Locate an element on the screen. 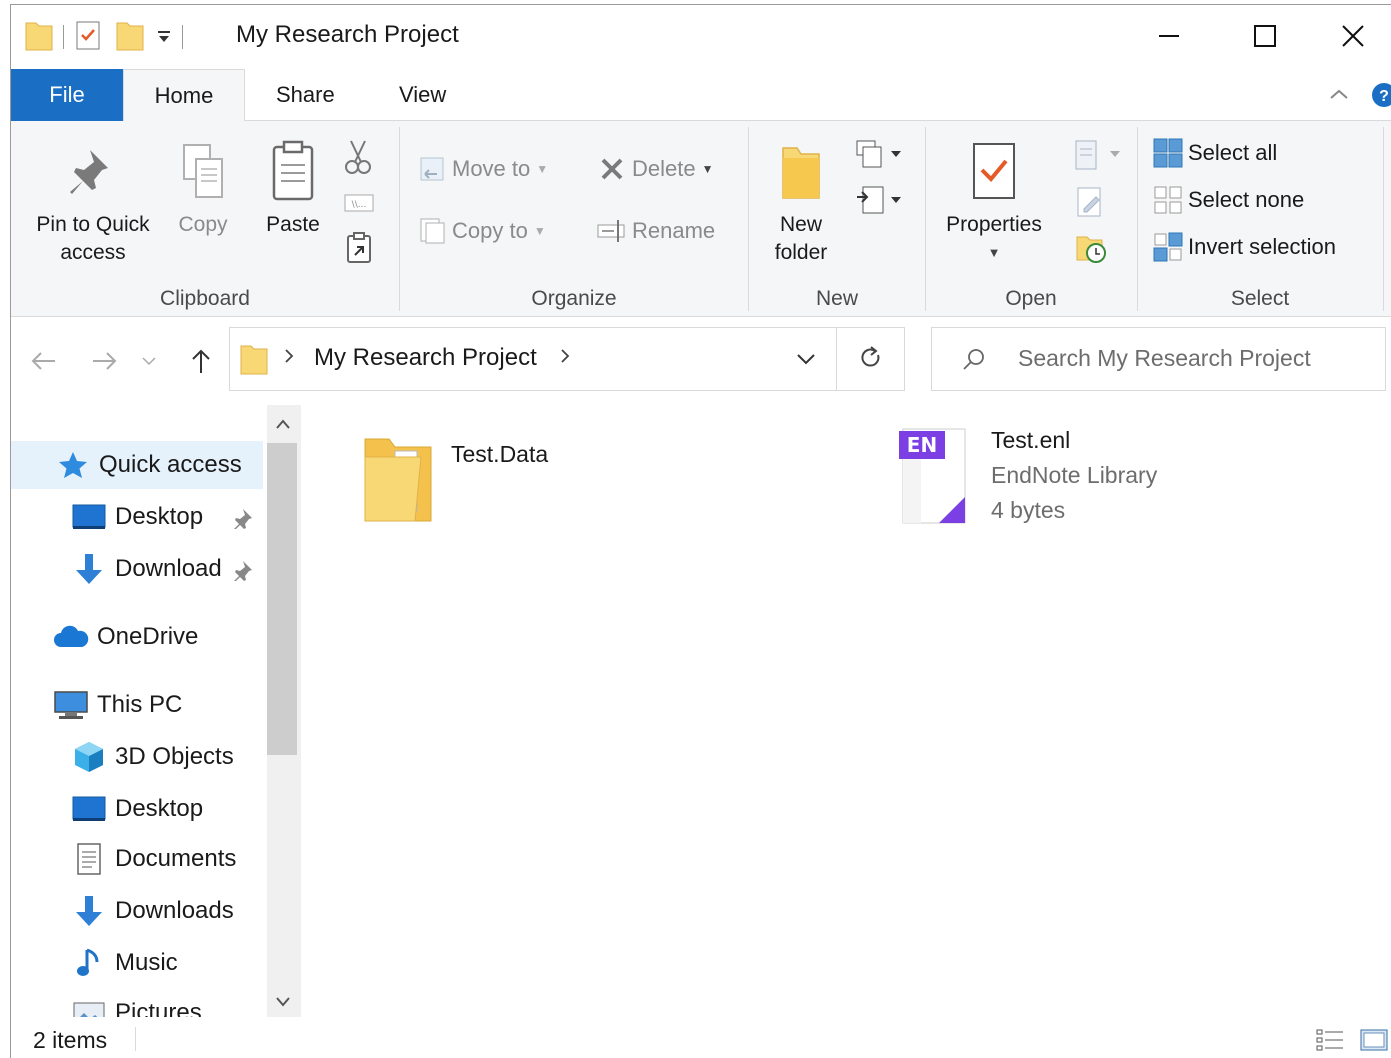 This screenshot has width=1391, height=1058. open-icon is located at coordinates (1098, 157).